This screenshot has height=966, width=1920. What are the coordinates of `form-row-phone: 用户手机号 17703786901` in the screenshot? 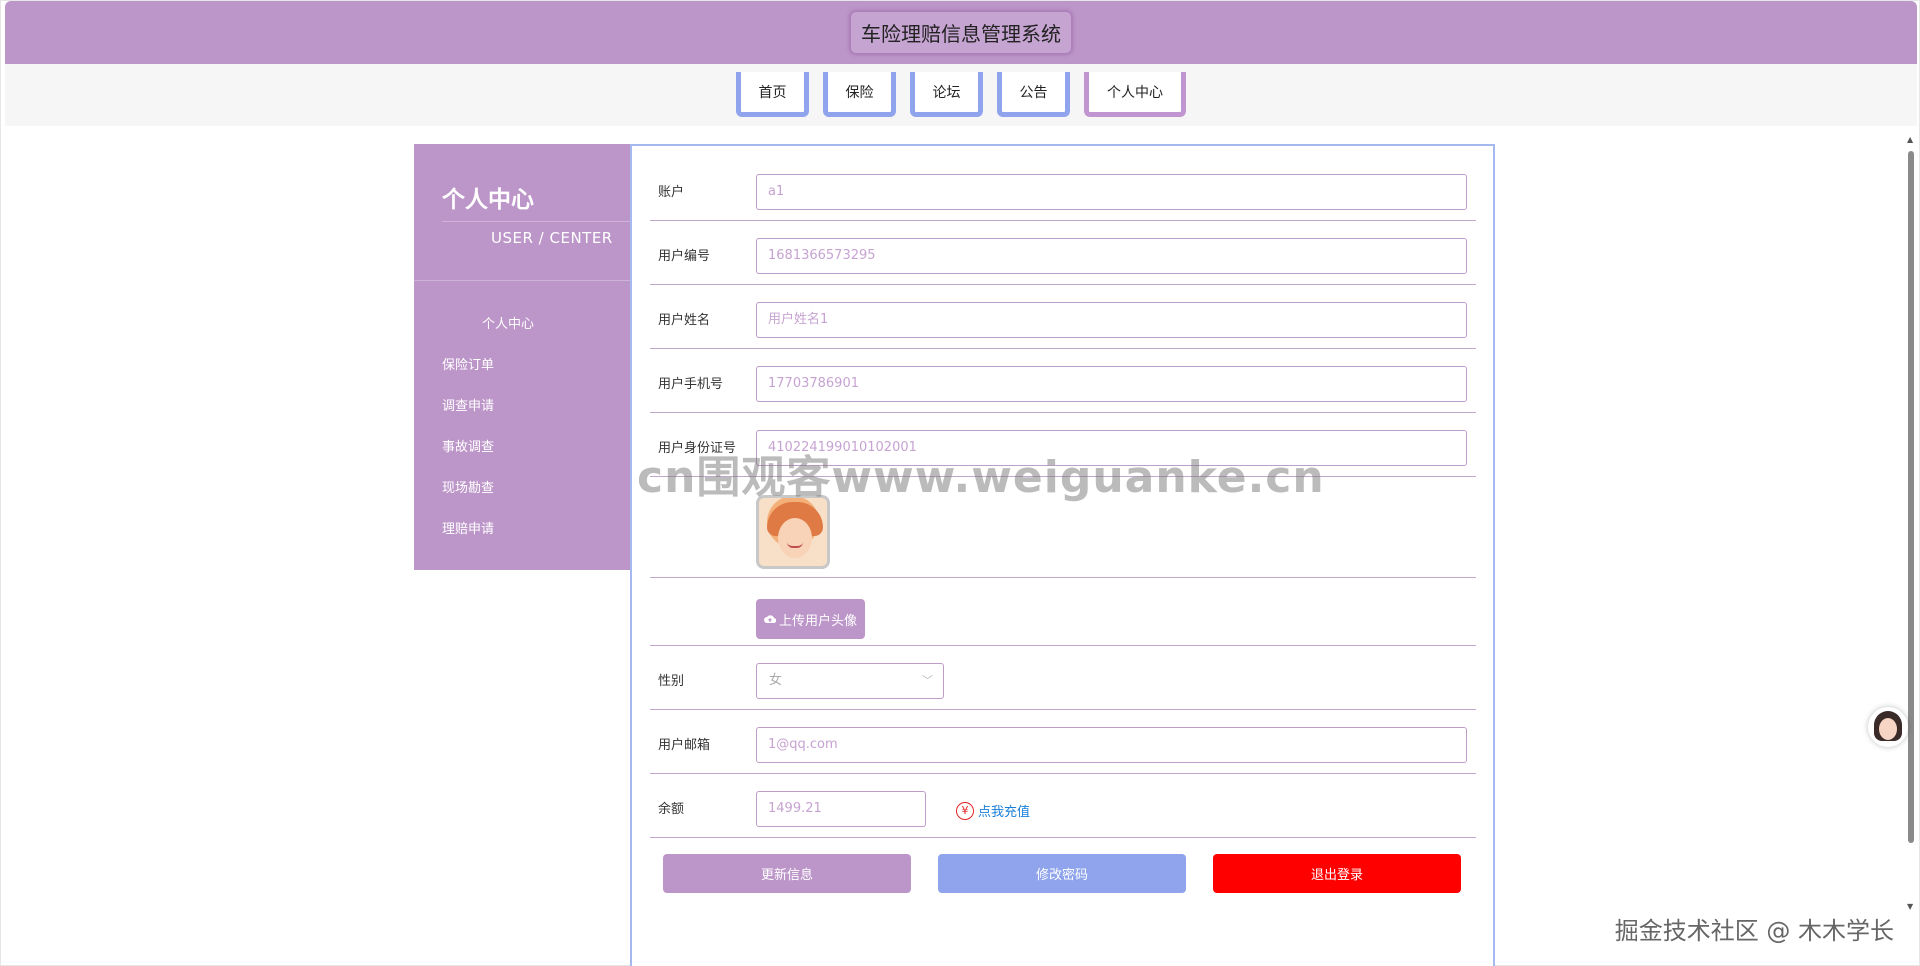 It's located at (1063, 381).